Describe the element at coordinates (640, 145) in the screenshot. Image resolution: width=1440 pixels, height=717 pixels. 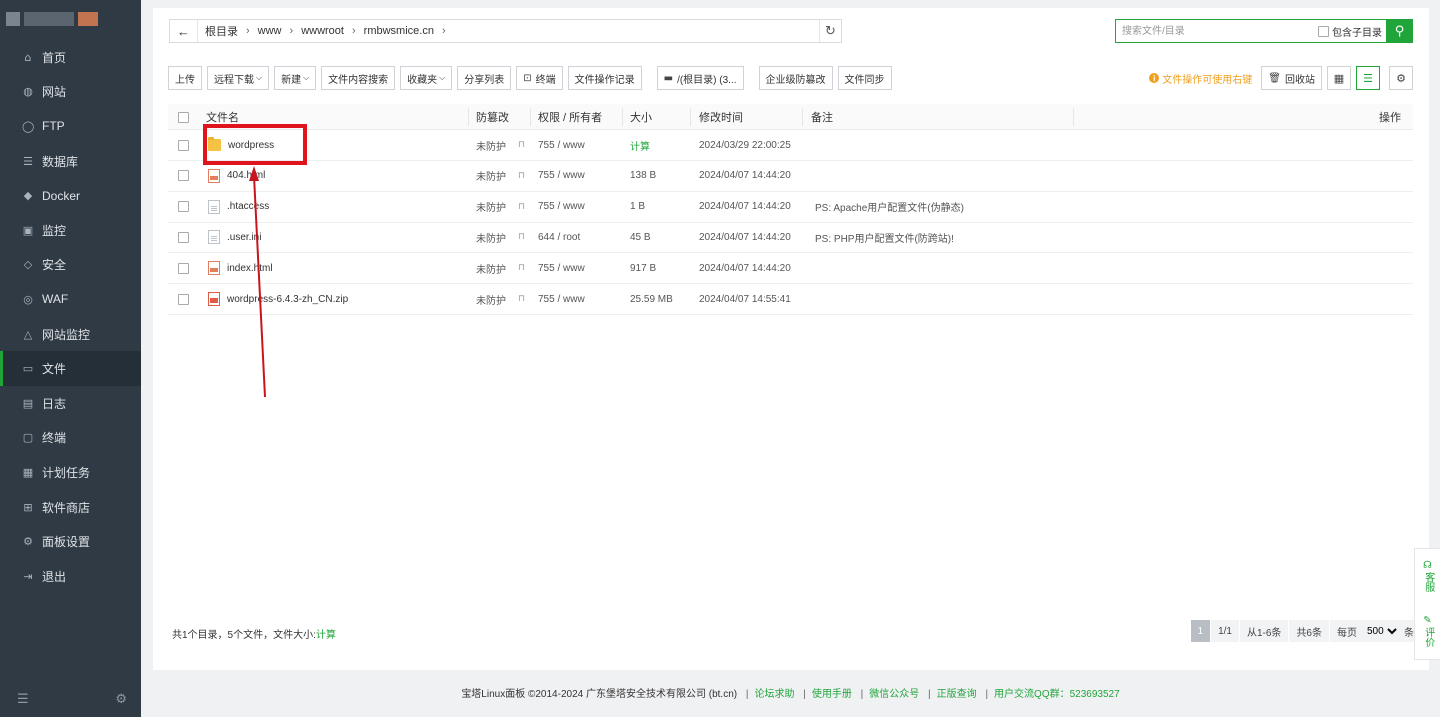
I see `file-size: 计算` at that location.